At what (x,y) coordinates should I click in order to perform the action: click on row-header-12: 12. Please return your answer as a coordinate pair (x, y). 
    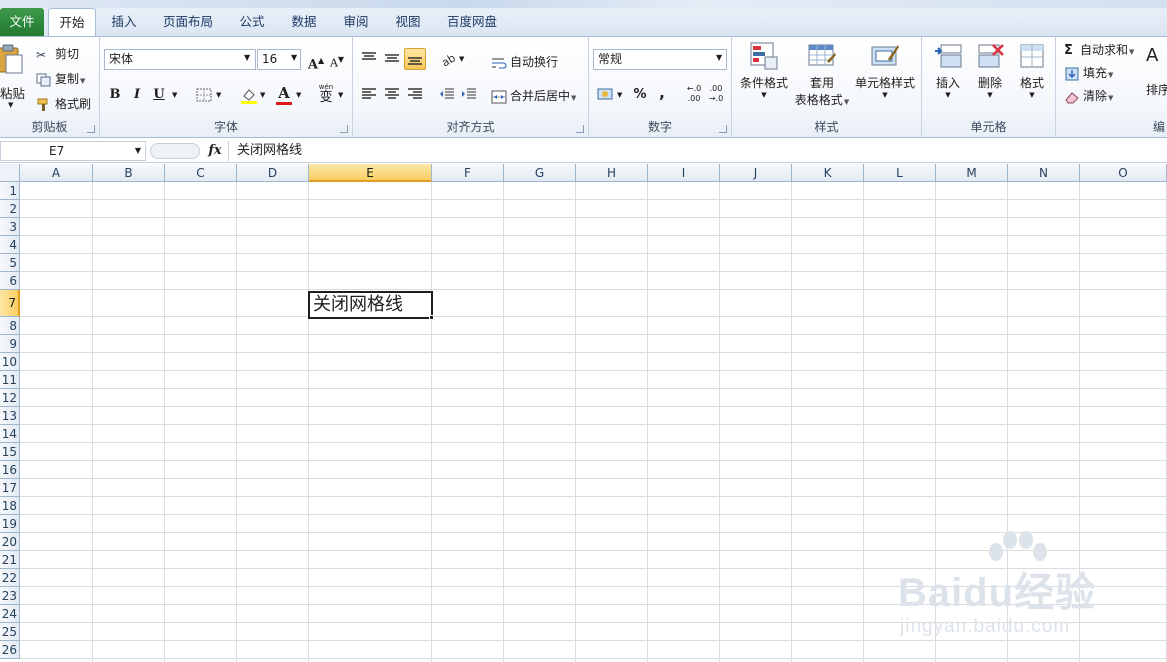
    Looking at the image, I should click on (10, 398).